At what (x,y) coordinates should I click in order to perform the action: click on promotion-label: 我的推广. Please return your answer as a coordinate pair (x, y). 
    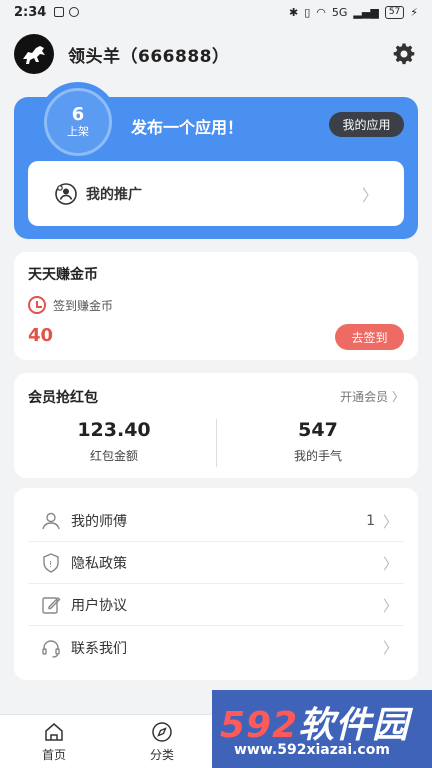
    Looking at the image, I should click on (114, 194).